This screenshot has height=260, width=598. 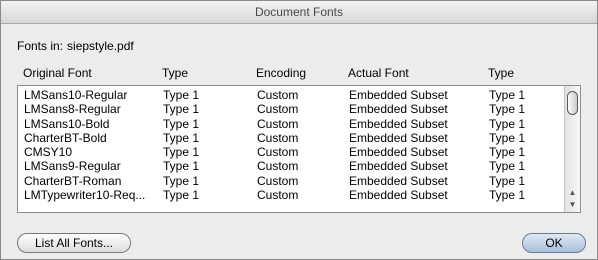 What do you see at coordinates (378, 73) in the screenshot?
I see `column-header-actual-font: Actual Font` at bounding box center [378, 73].